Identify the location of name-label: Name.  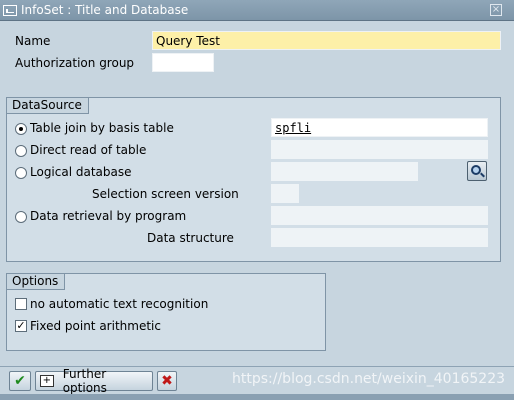
(33, 41).